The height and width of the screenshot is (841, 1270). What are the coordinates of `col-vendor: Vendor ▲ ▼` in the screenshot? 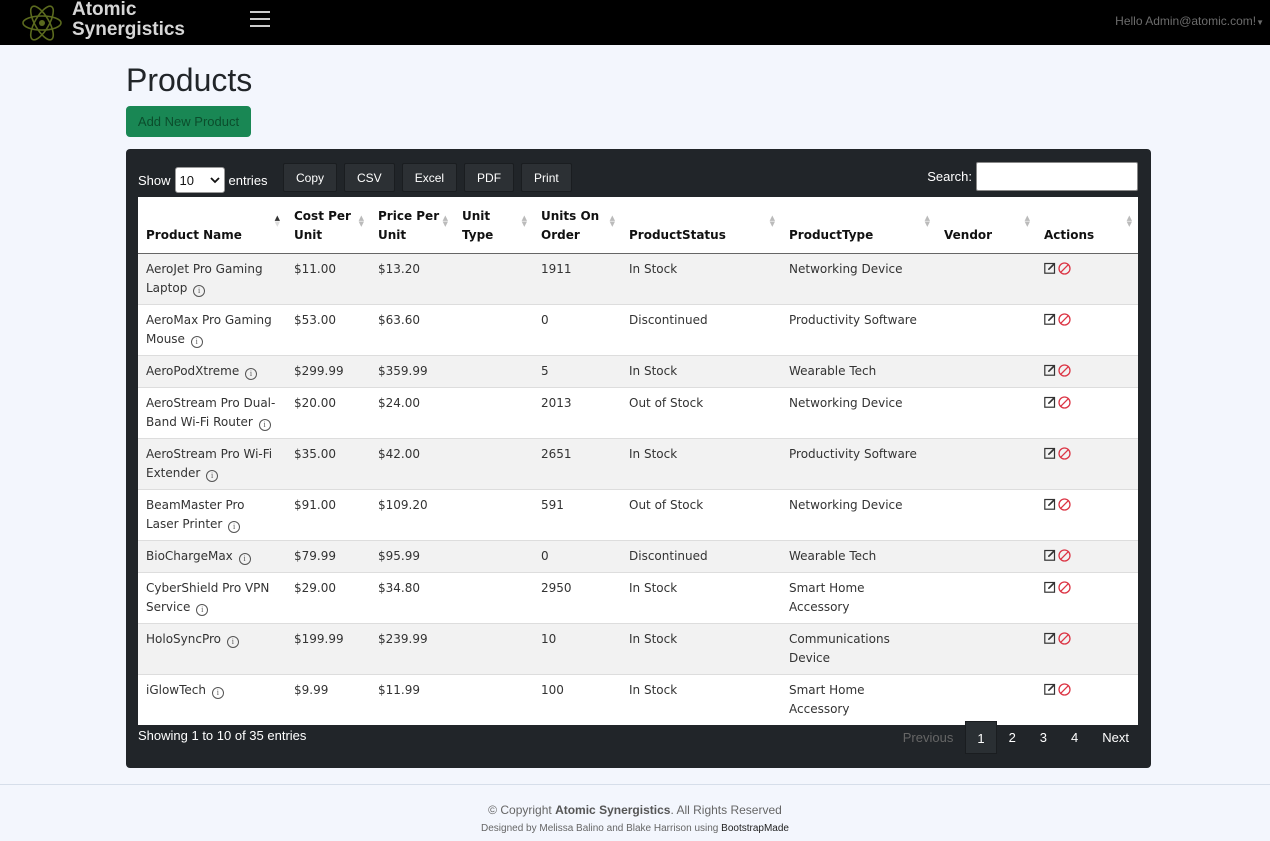 It's located at (986, 225).